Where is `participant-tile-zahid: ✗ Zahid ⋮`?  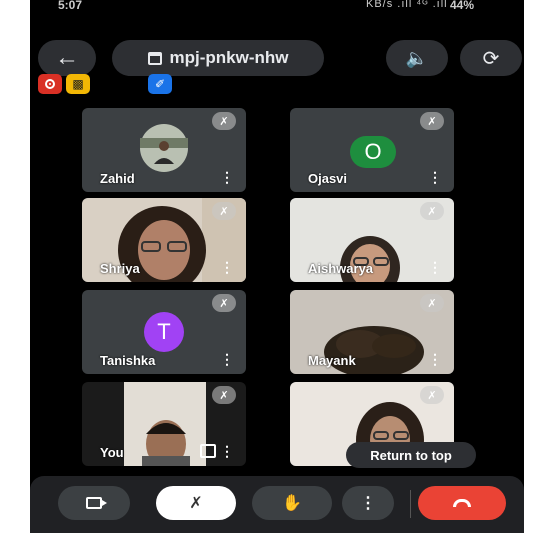
participant-tile-zahid: ✗ Zahid ⋮ is located at coordinates (164, 150).